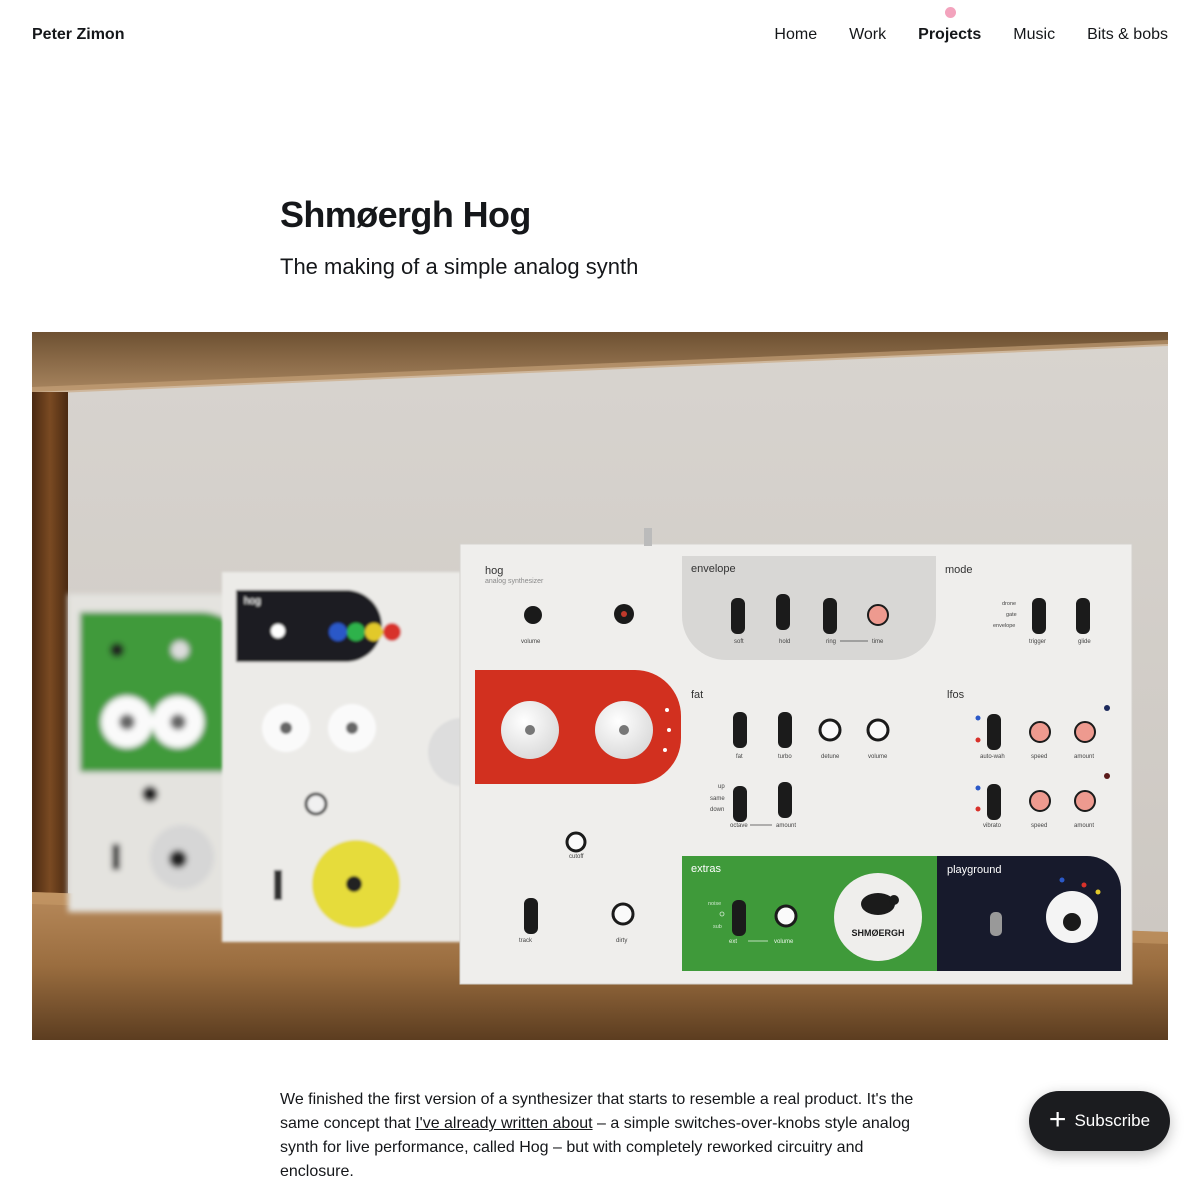  Describe the element at coordinates (1112, 1120) in the screenshot. I see `subscribe-label: Subscribe` at that location.